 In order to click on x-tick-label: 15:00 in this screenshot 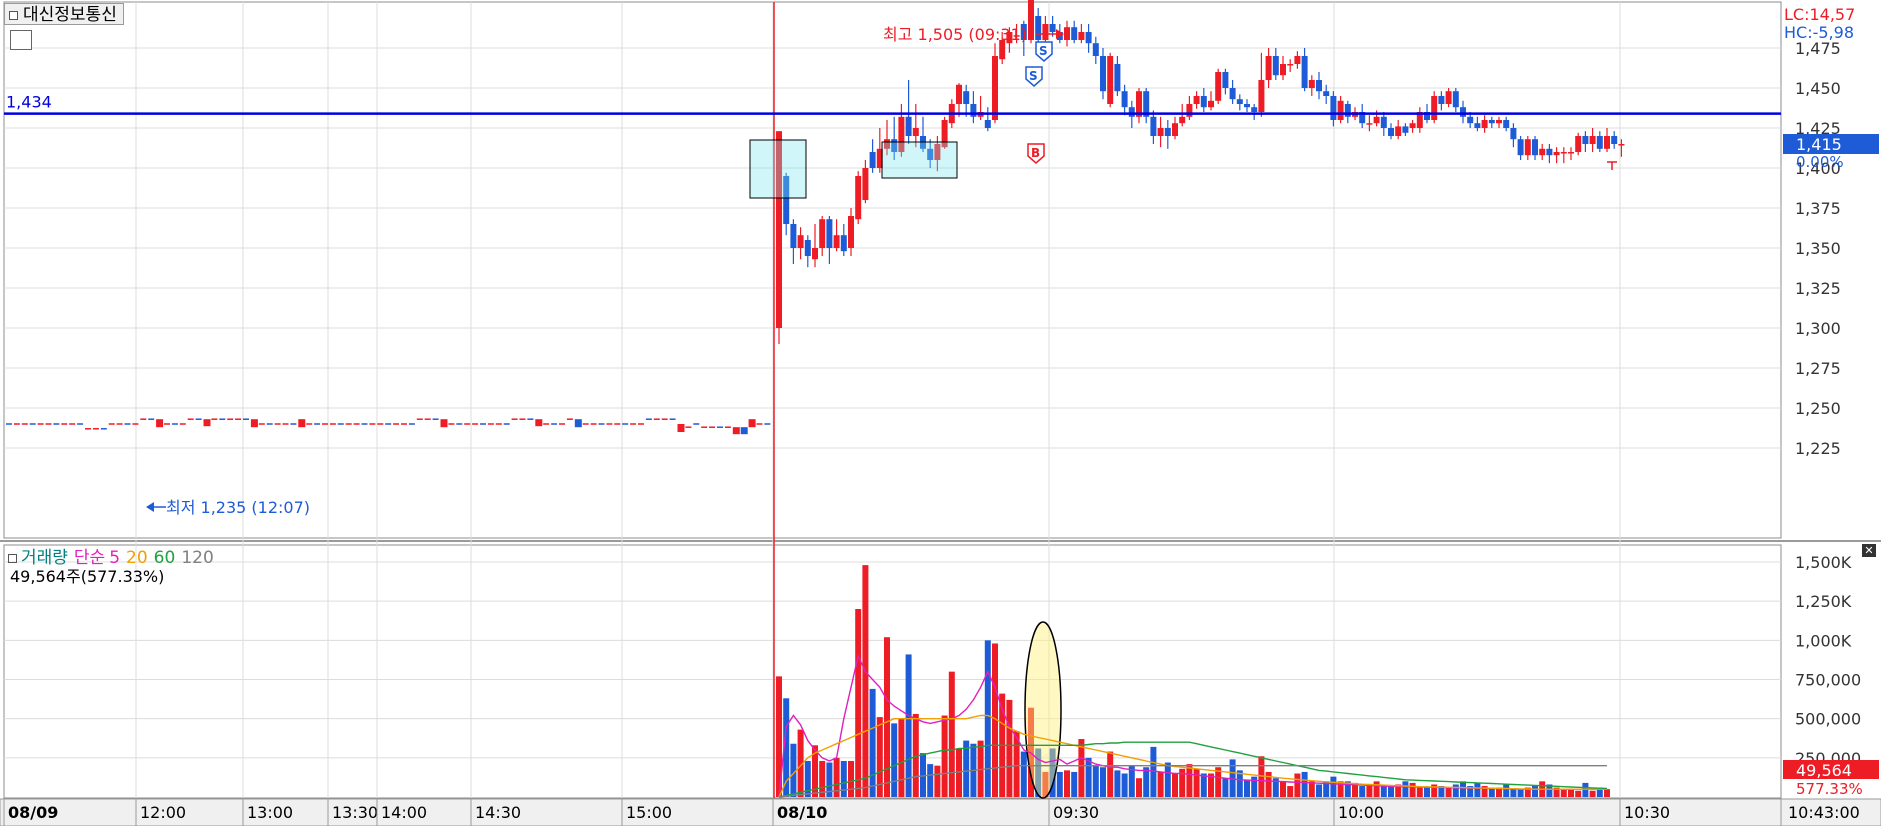, I will do `click(649, 812)`.